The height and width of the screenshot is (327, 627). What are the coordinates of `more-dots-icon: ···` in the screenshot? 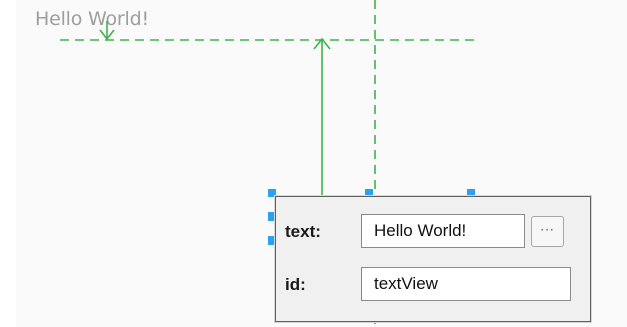 It's located at (547, 230).